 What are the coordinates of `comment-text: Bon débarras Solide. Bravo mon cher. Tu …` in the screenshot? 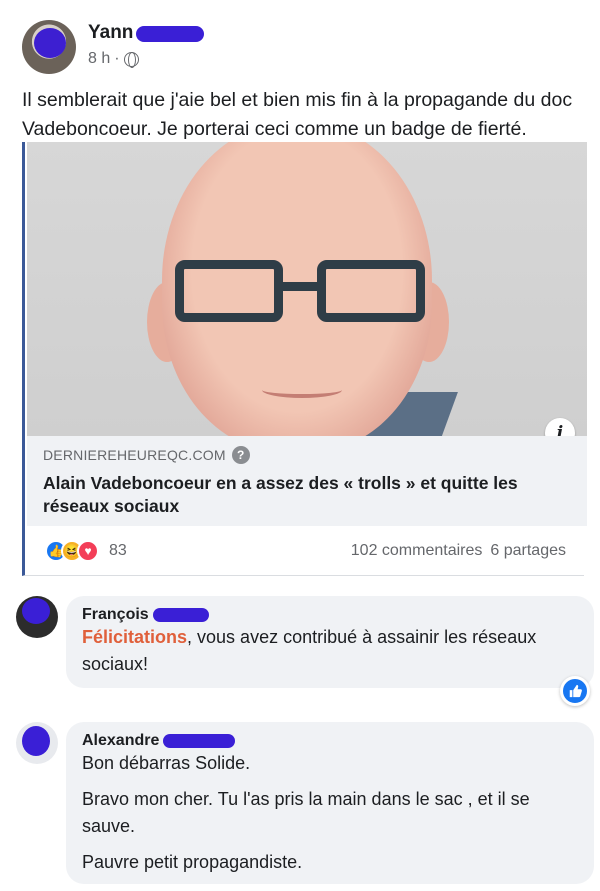 It's located at (330, 813).